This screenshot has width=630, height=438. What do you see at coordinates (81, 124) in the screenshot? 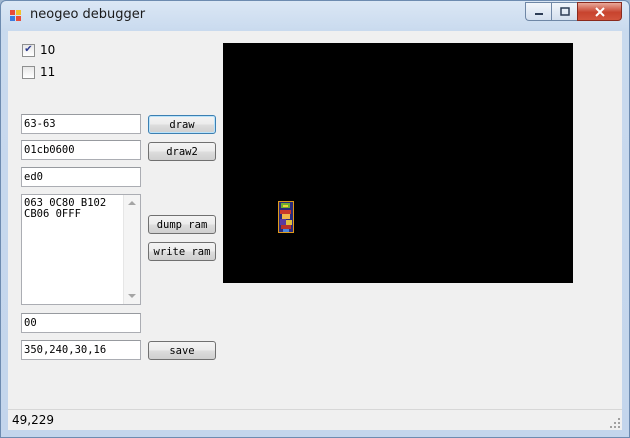
I see `range-input: 63-63` at bounding box center [81, 124].